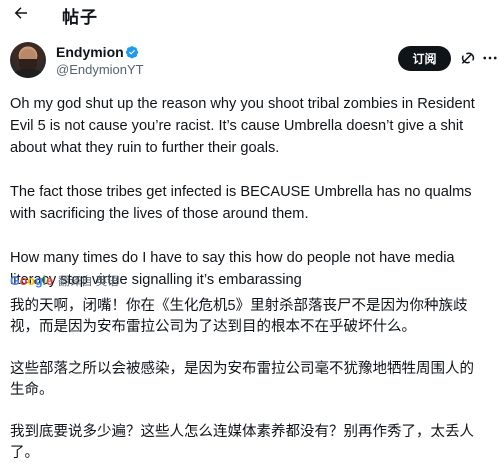 The height and width of the screenshot is (464, 499). What do you see at coordinates (32, 281) in the screenshot?
I see `google-logo: Google` at bounding box center [32, 281].